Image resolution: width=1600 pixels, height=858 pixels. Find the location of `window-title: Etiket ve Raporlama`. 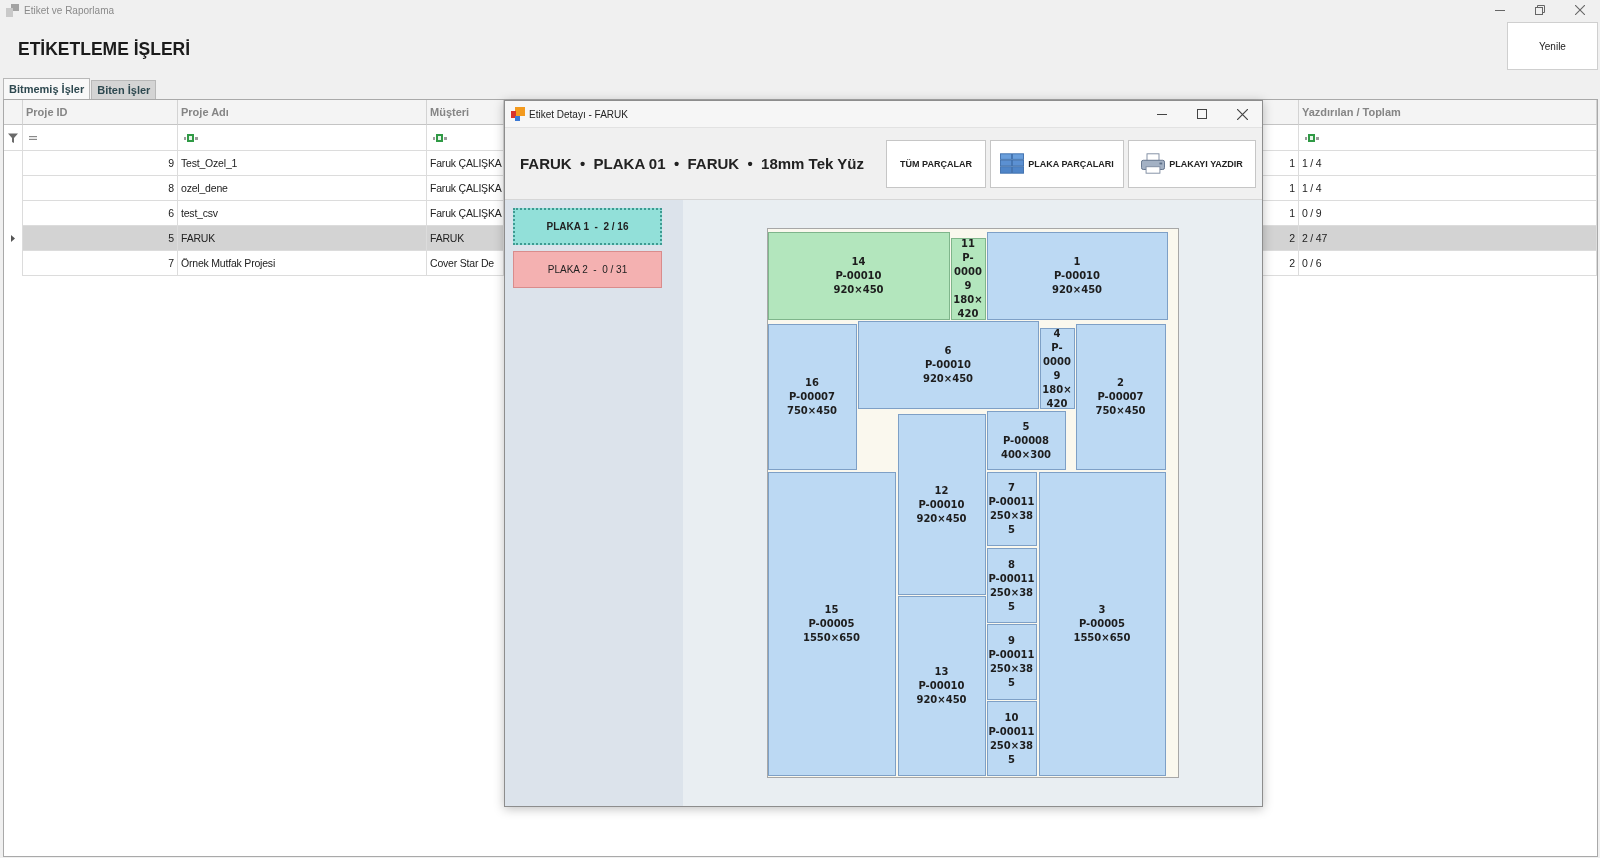

window-title: Etiket ve Raporlama is located at coordinates (69, 10).